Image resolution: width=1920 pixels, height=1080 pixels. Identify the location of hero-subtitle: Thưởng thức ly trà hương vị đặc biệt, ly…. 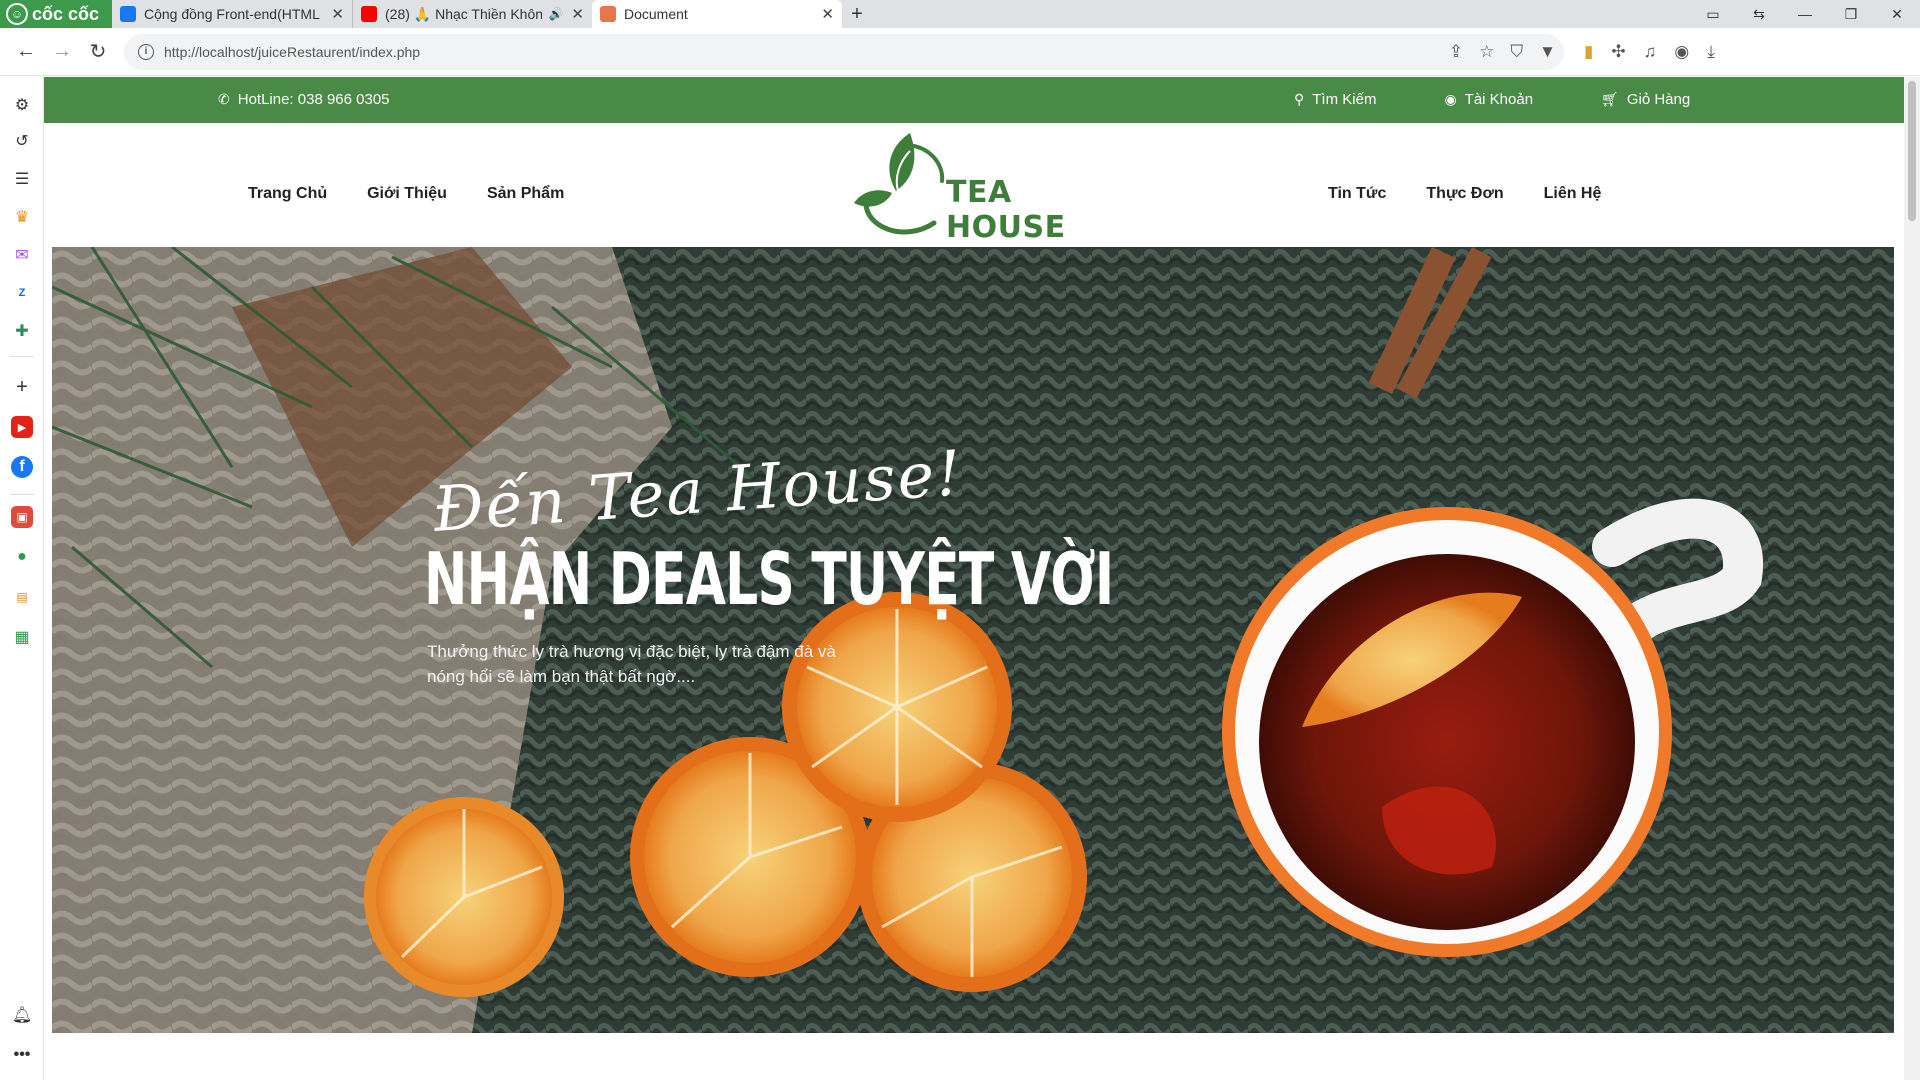
(631, 664).